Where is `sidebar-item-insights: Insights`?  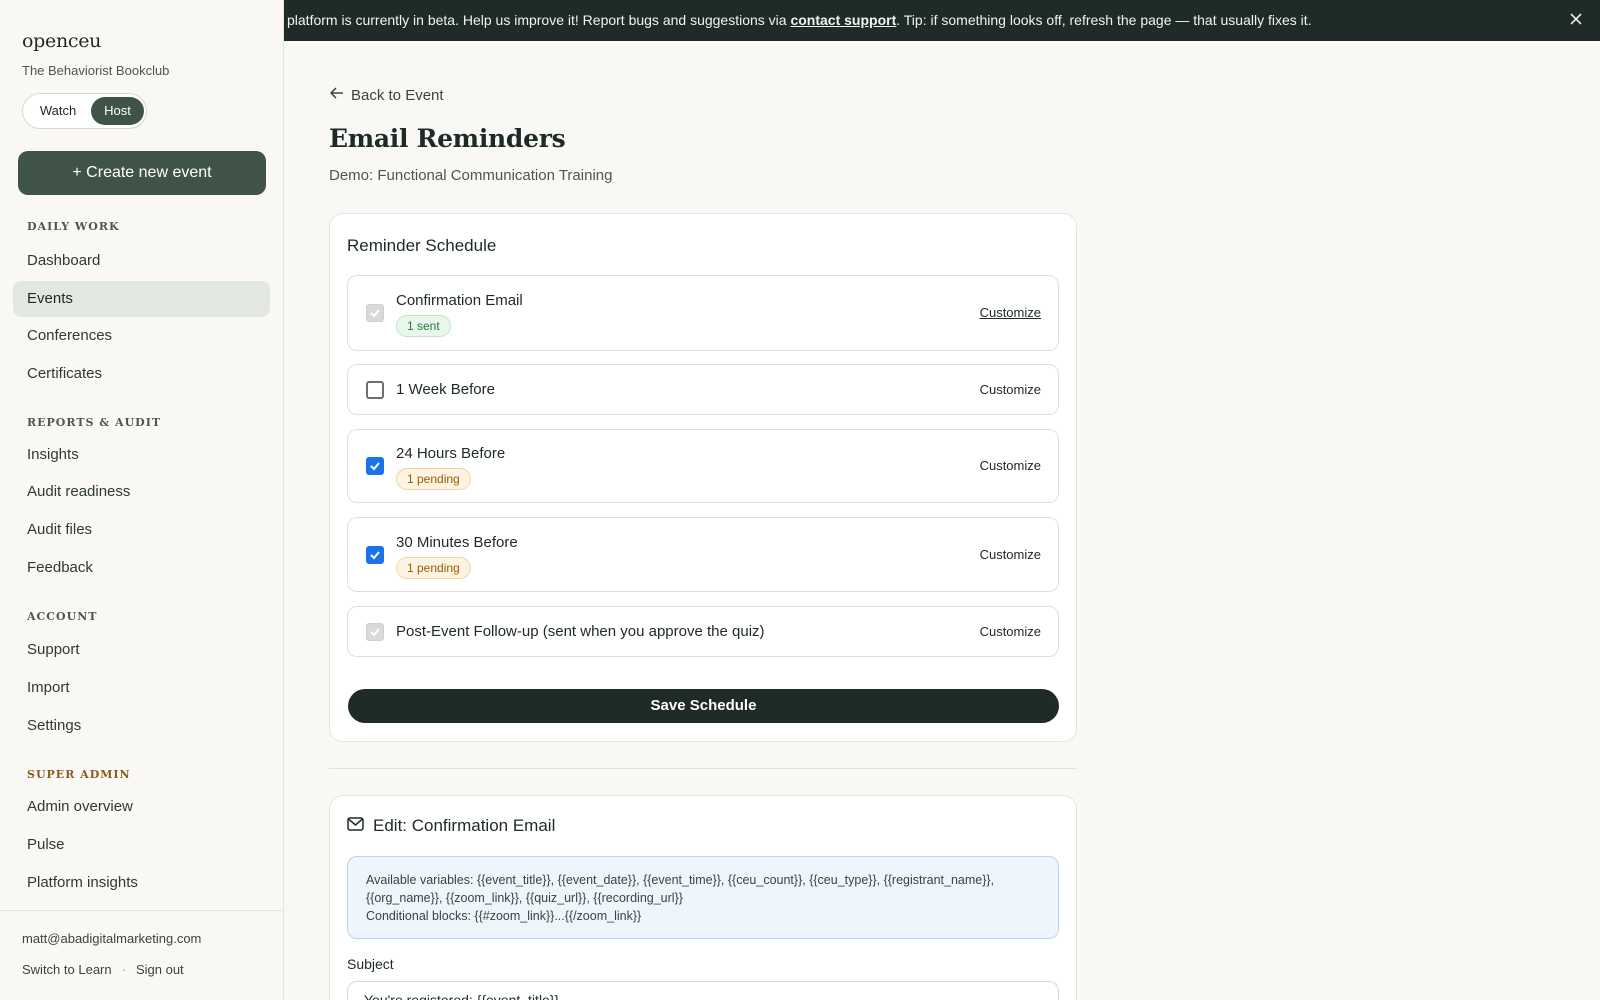
sidebar-item-insights: Insights is located at coordinates (141, 455).